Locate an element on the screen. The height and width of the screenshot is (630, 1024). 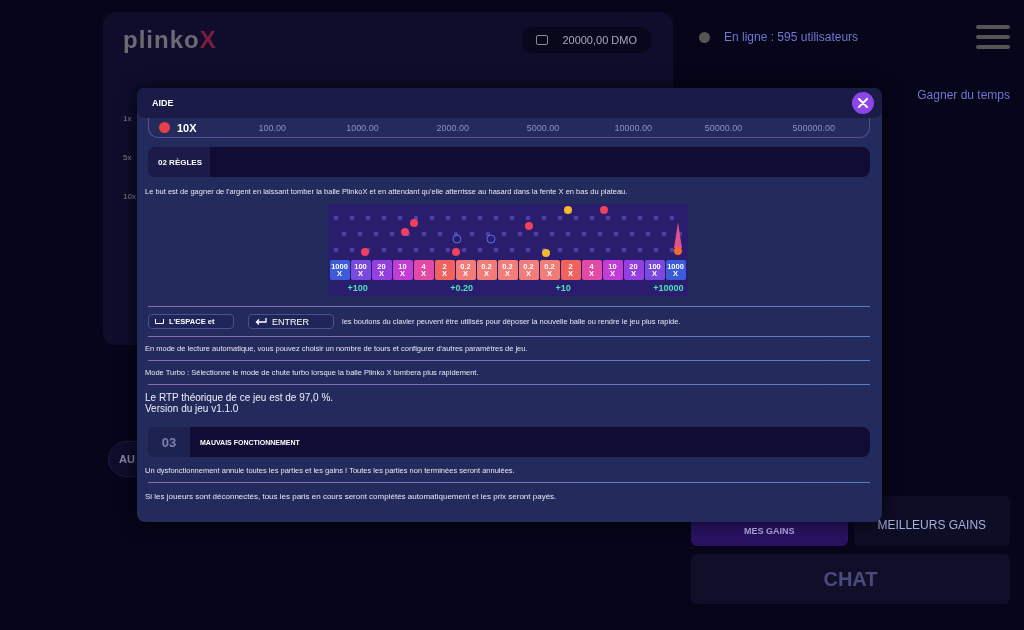
disconnect-text: Si les joueurs sont déconnectés, tous les paris en cours seront complétés automatiquement et les prix seront payés. is located at coordinates (351, 496).